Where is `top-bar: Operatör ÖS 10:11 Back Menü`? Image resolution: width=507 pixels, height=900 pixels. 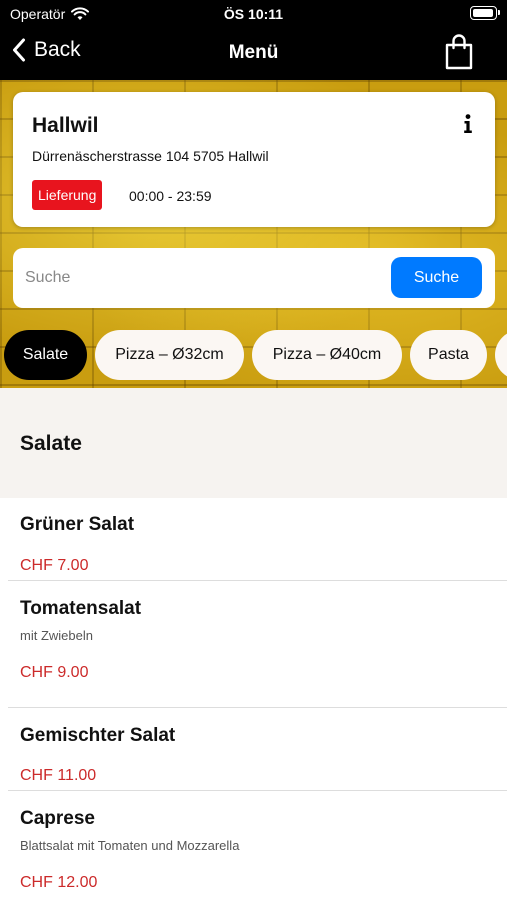
top-bar: Operatör ÖS 10:11 Back Menü is located at coordinates (253, 40).